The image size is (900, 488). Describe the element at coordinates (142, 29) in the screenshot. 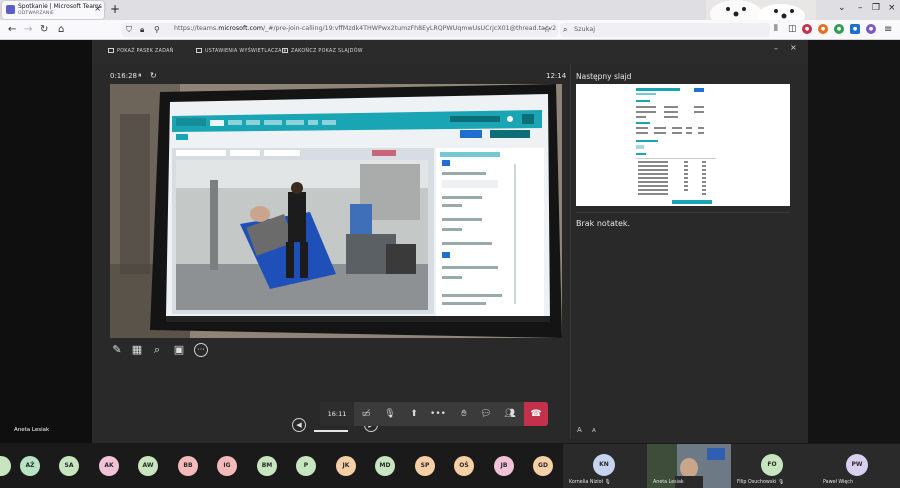

I see `lock-icon: 🔒︎` at that location.